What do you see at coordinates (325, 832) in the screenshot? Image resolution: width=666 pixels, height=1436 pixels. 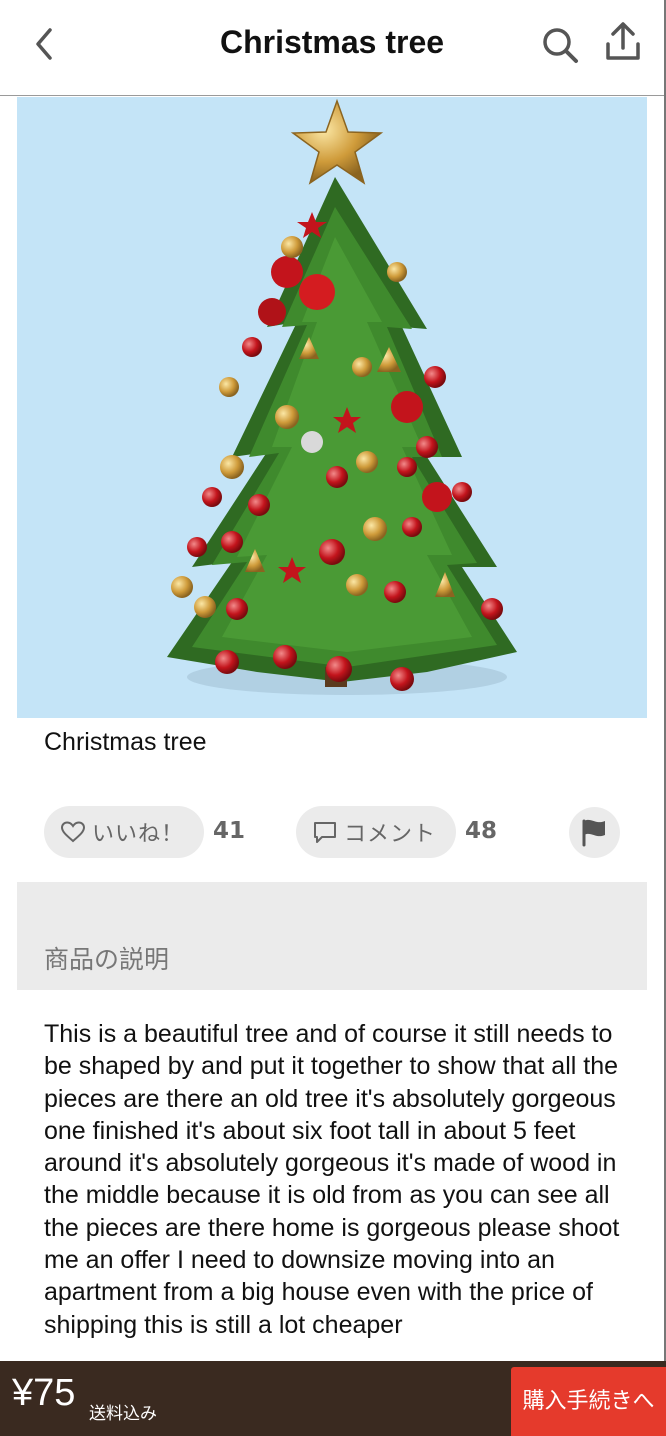 I see `comment-icon` at bounding box center [325, 832].